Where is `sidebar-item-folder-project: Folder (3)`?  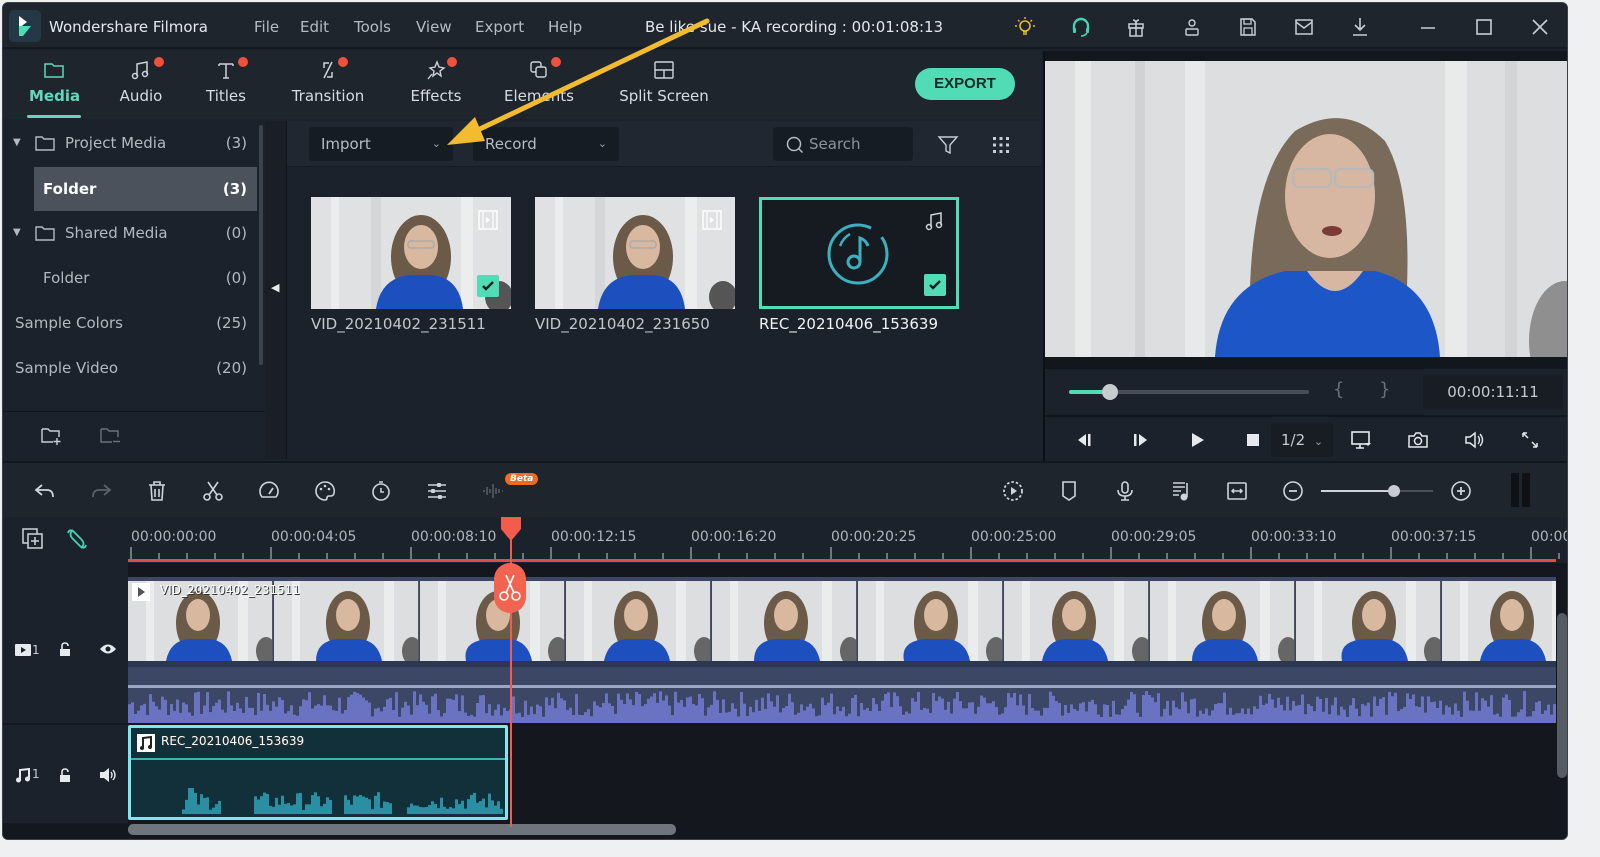 sidebar-item-folder-project: Folder (3) is located at coordinates (145, 189).